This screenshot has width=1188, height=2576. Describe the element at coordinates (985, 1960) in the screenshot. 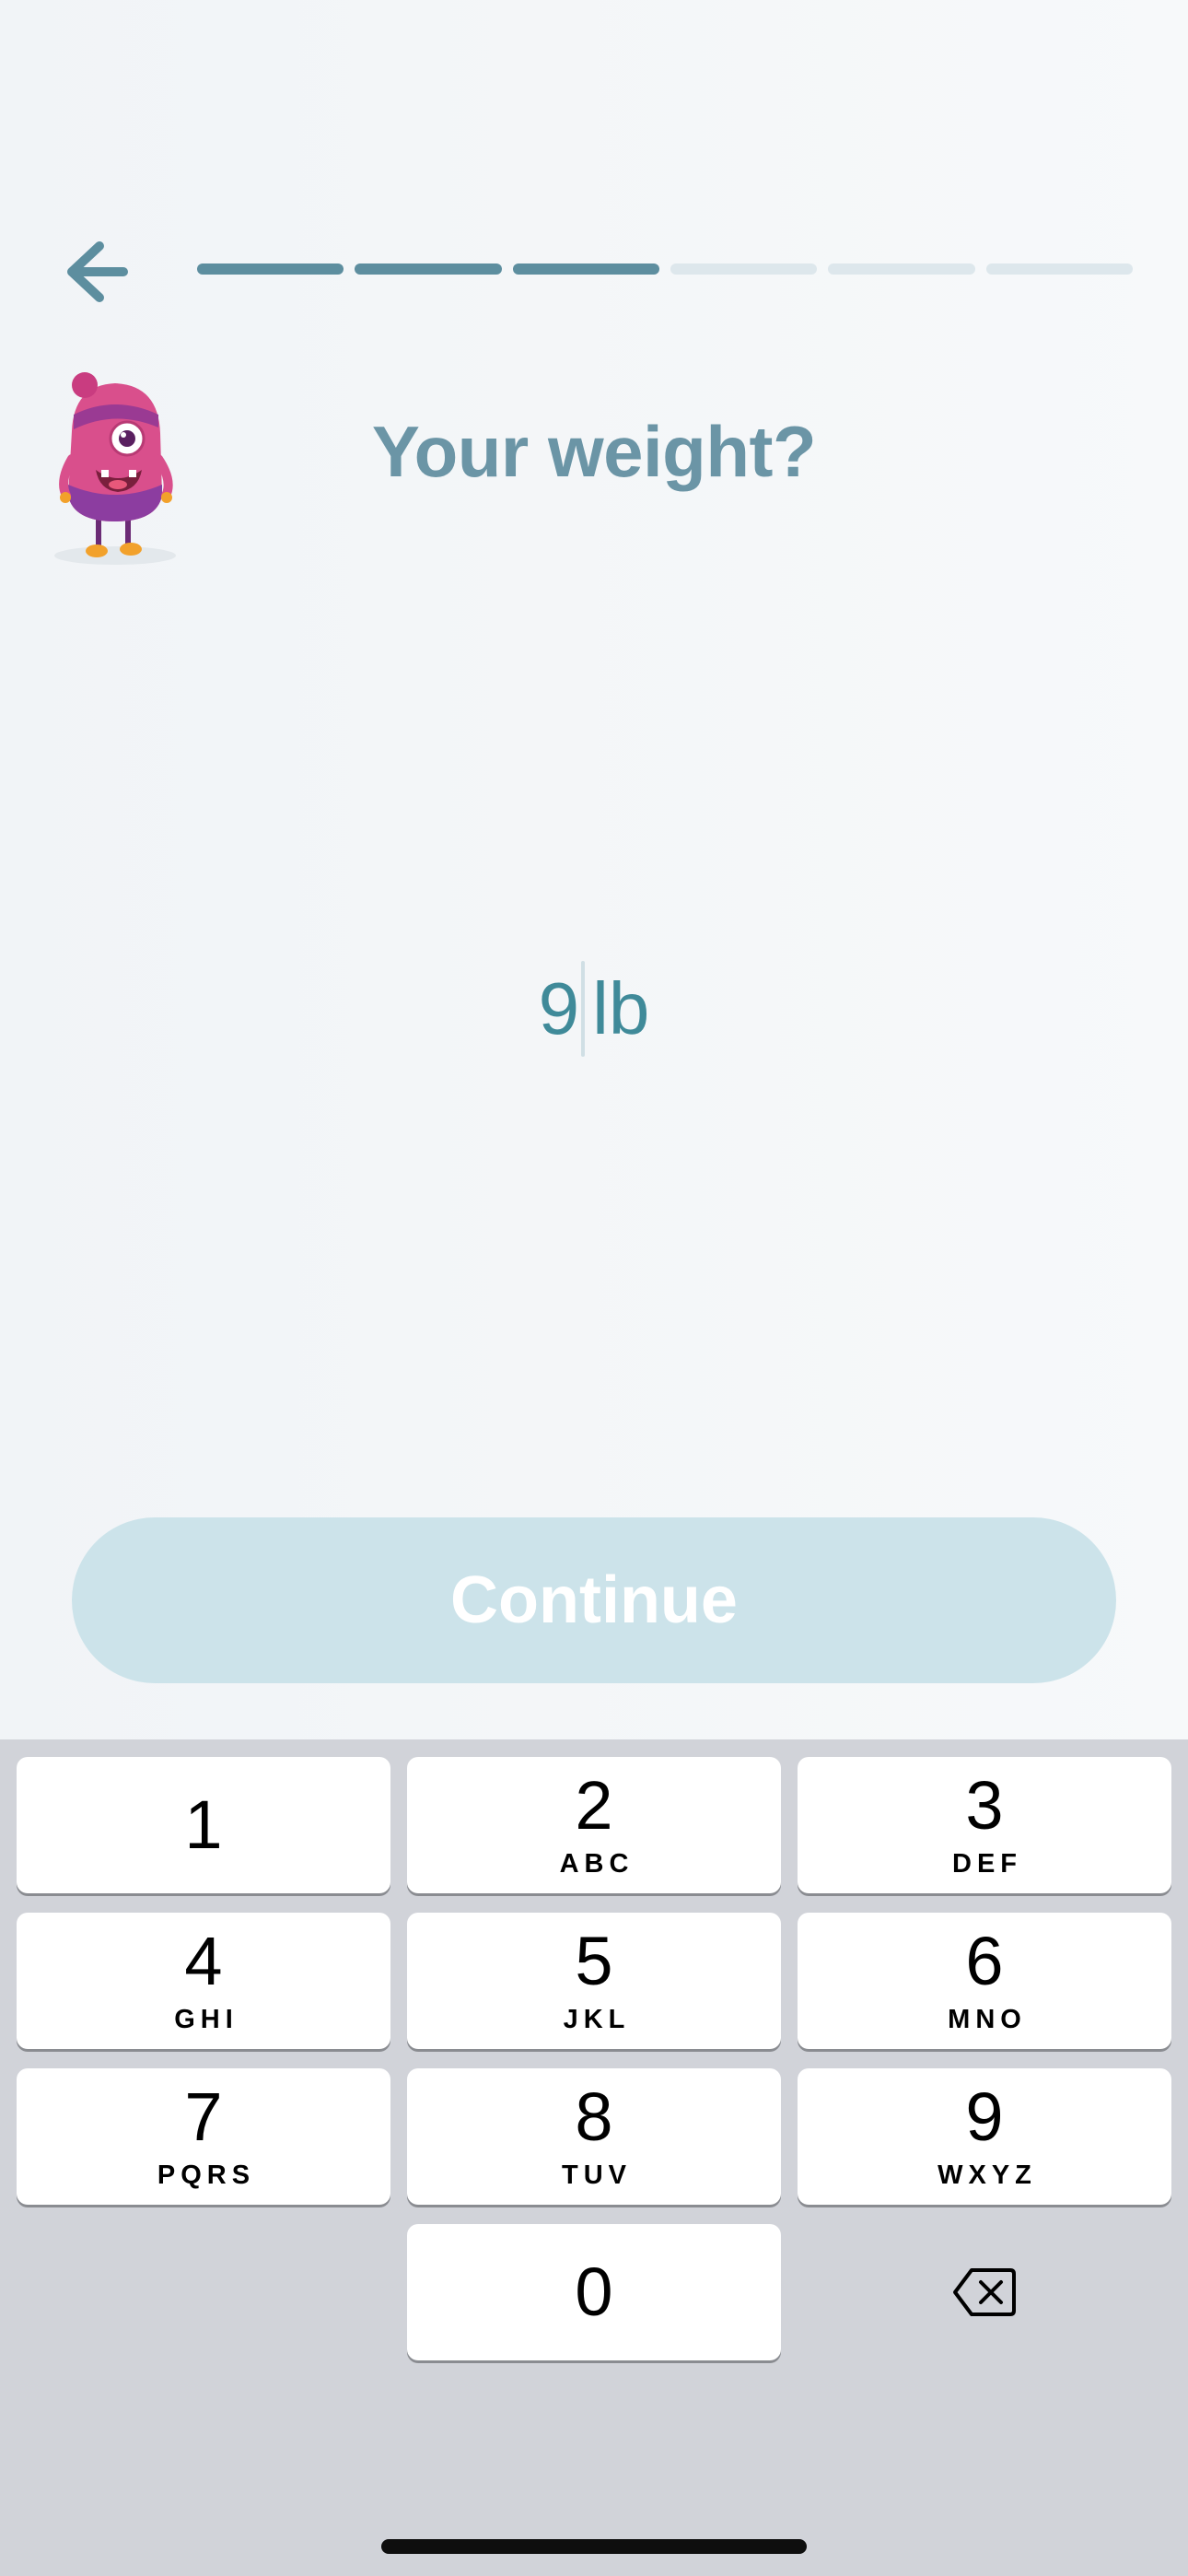

I see `key-digit: 6` at that location.